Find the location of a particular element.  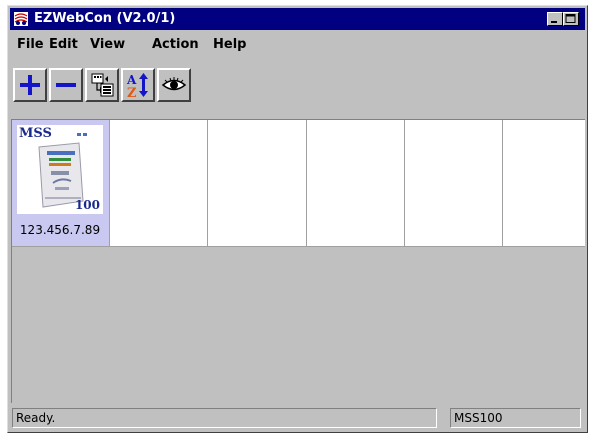

menu-view: View is located at coordinates (107, 44).